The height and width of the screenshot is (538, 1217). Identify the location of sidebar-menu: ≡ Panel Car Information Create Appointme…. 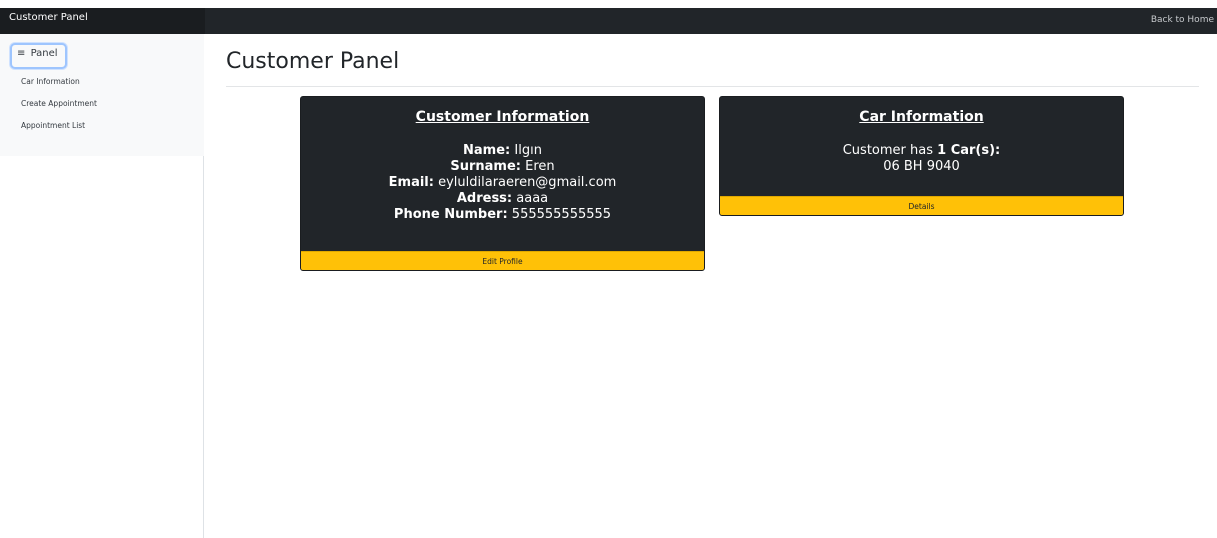
(102, 95).